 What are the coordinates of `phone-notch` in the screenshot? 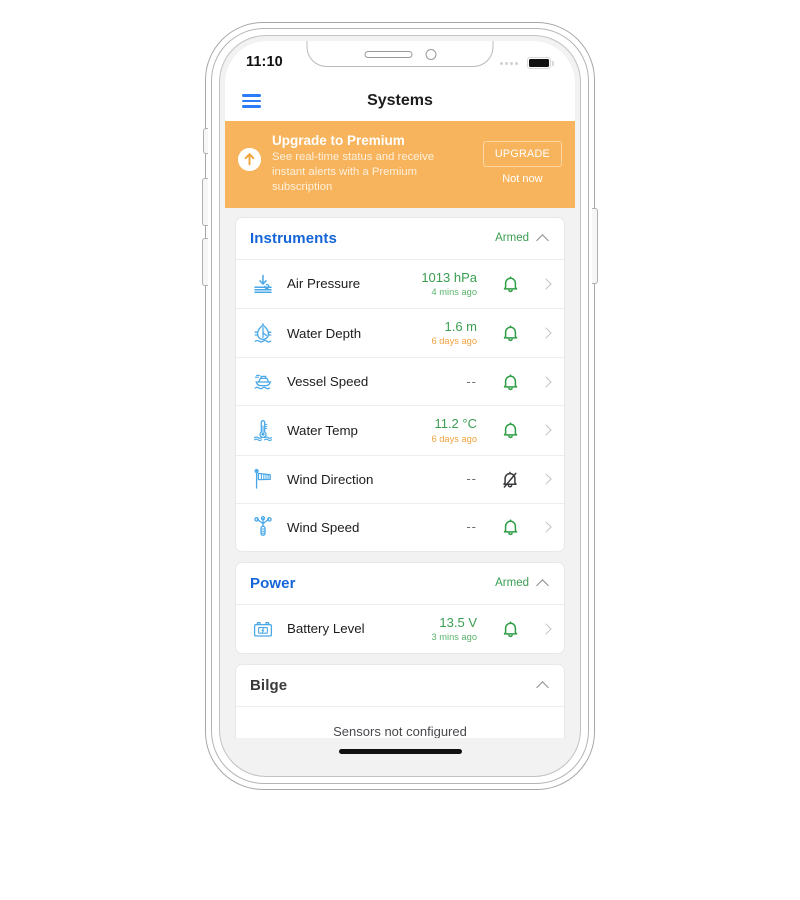 It's located at (400, 54).